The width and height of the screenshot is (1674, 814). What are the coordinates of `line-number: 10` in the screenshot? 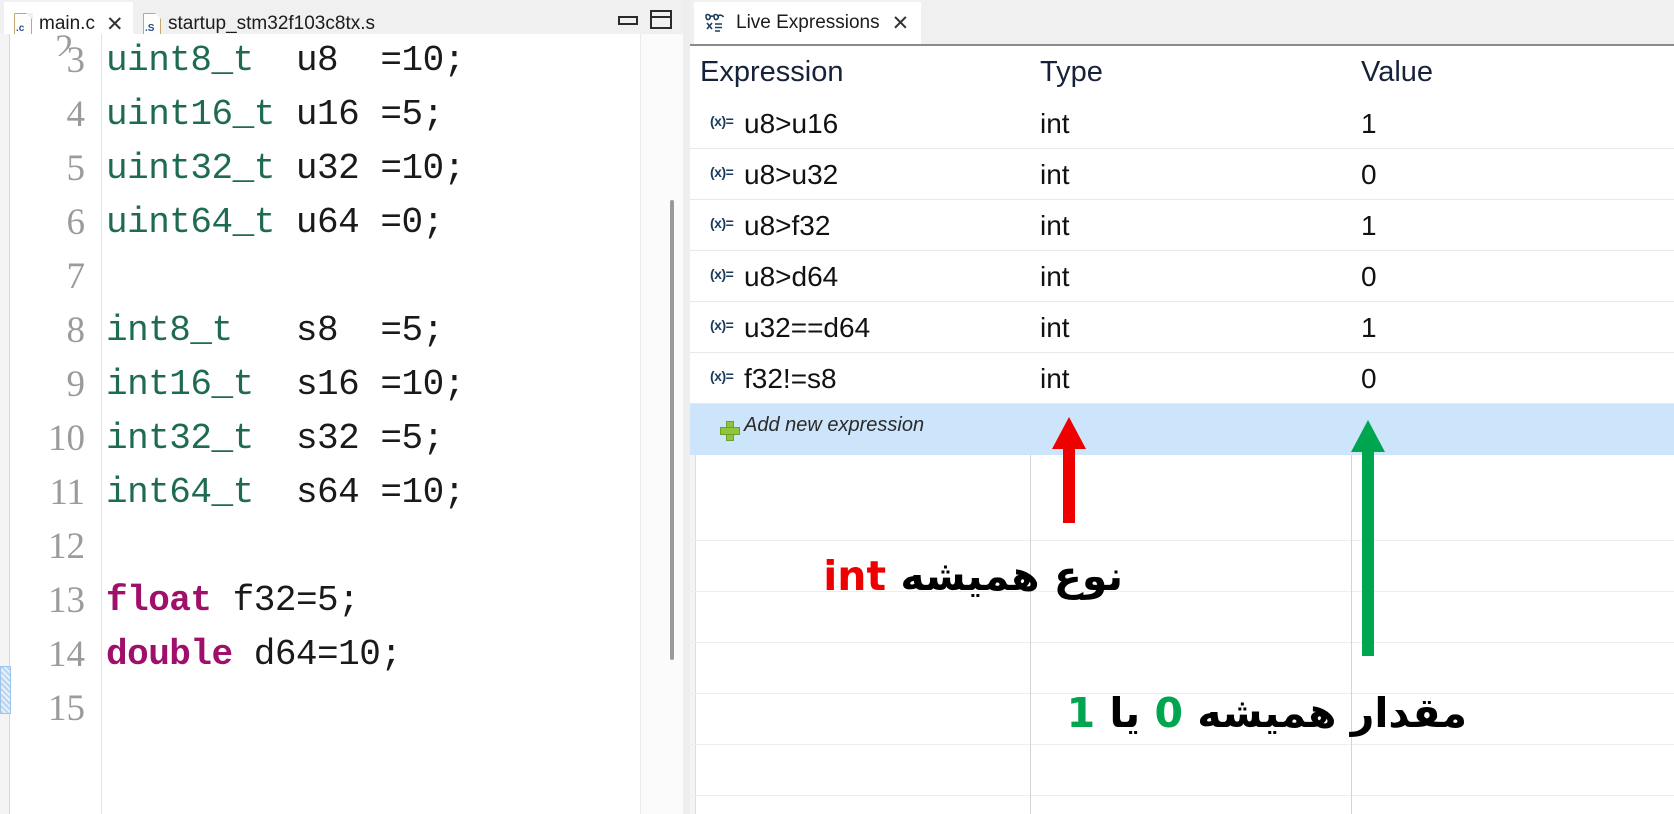 It's located at (66, 438).